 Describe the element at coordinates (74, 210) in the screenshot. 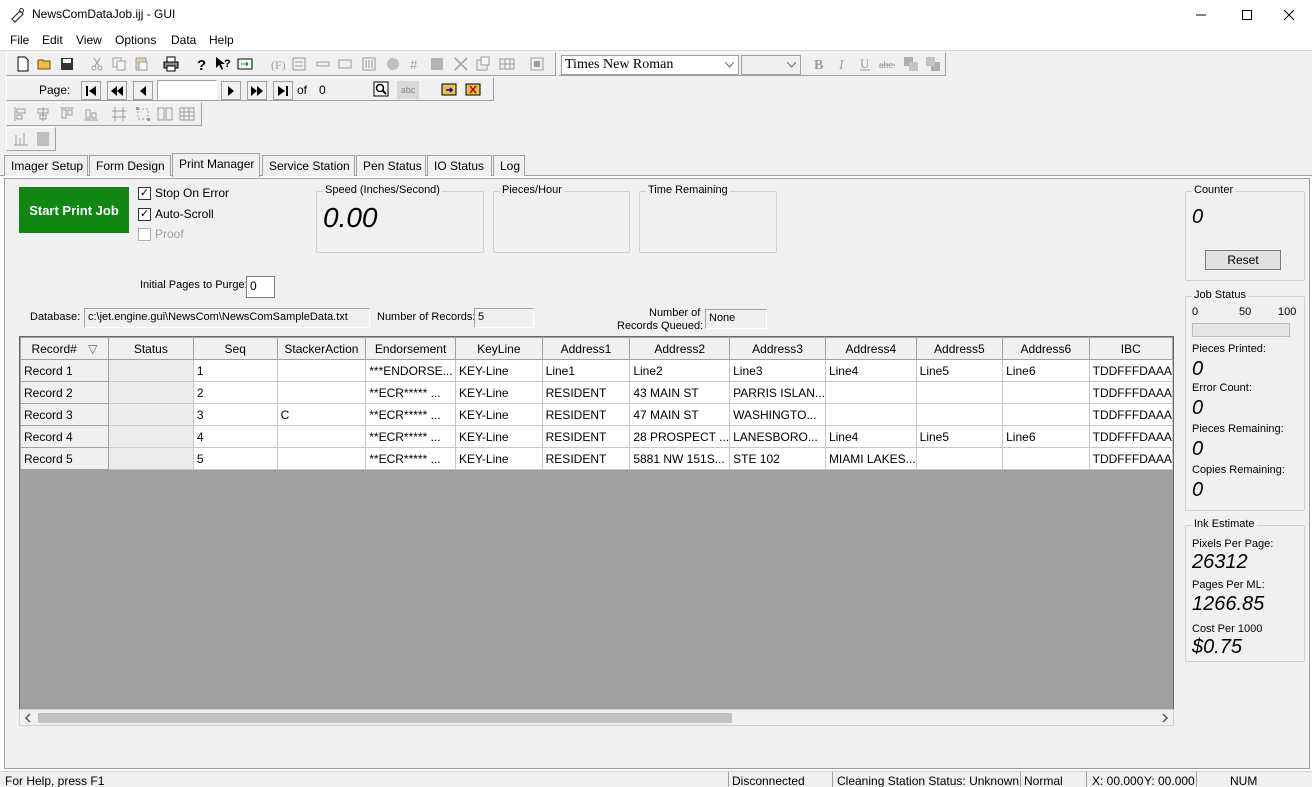

I see `start-print-job-button: Start Print Job` at that location.